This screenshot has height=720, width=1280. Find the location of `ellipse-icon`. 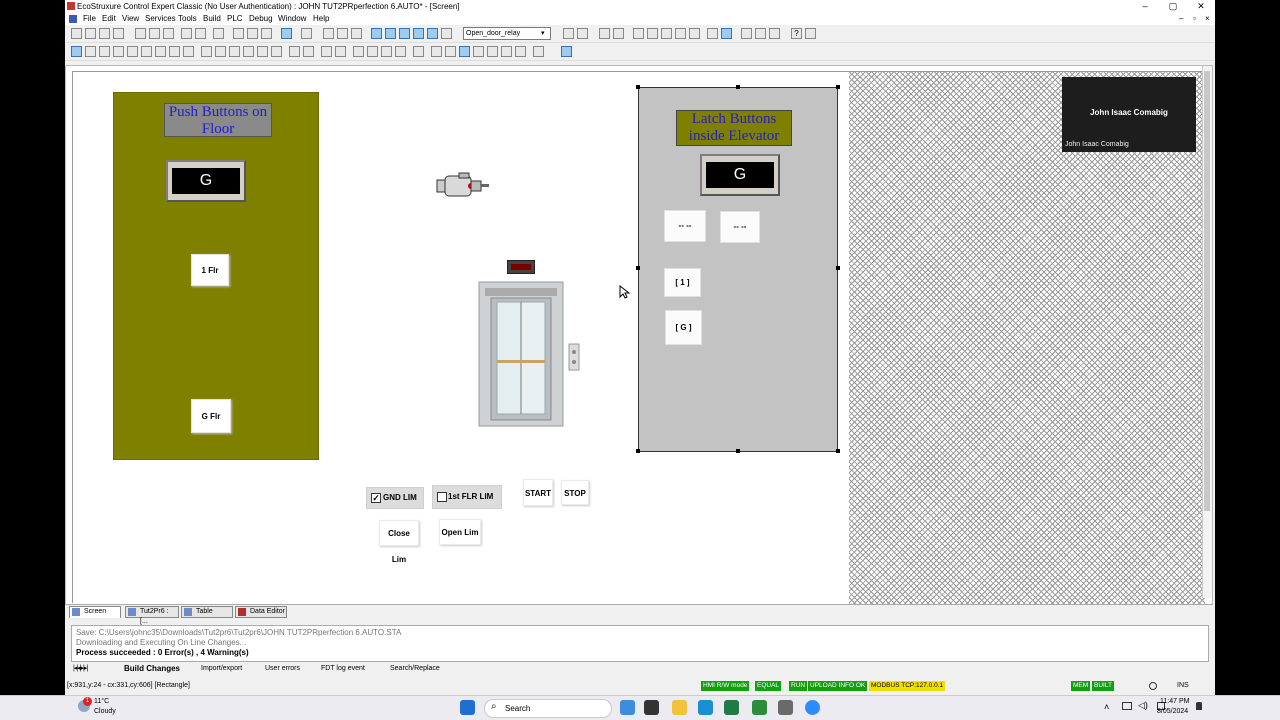

ellipse-icon is located at coordinates (118, 51).